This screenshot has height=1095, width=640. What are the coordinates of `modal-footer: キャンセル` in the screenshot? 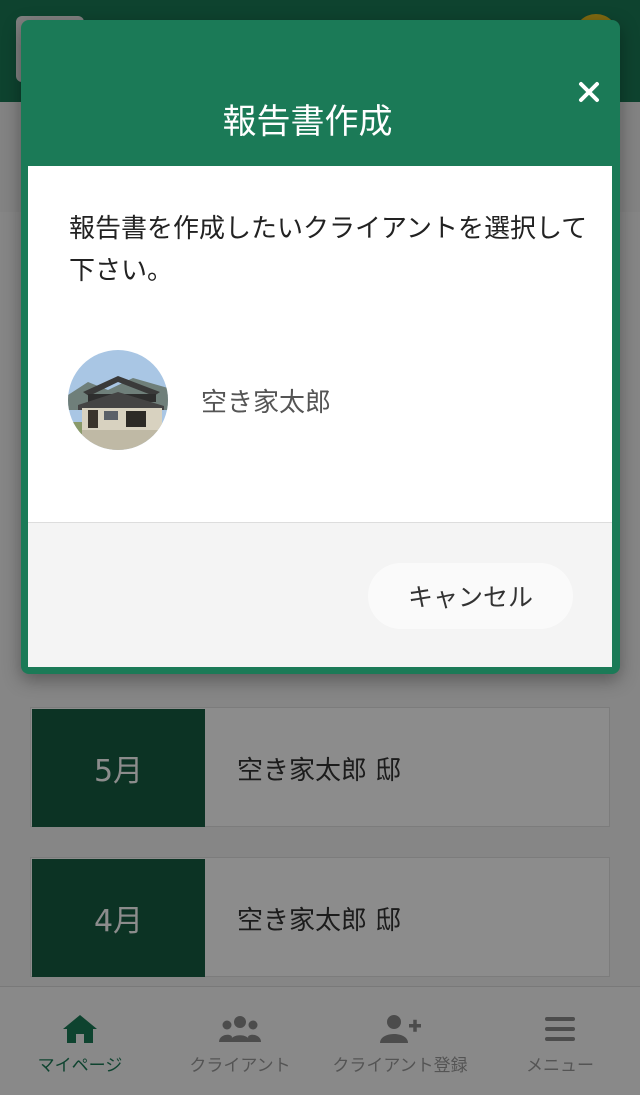 It's located at (320, 594).